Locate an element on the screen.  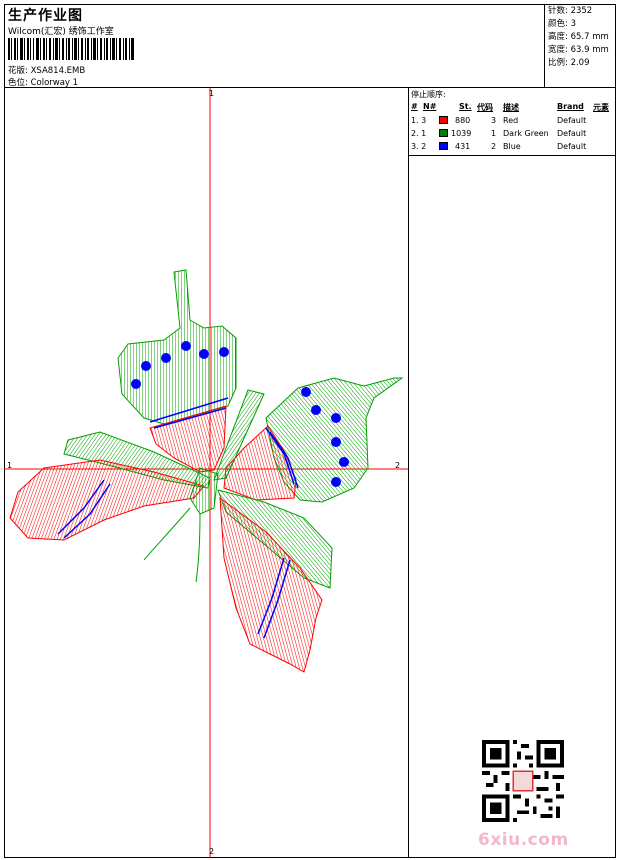
stop-sequence-title: 停止顺序: is located at coordinates (428, 94).